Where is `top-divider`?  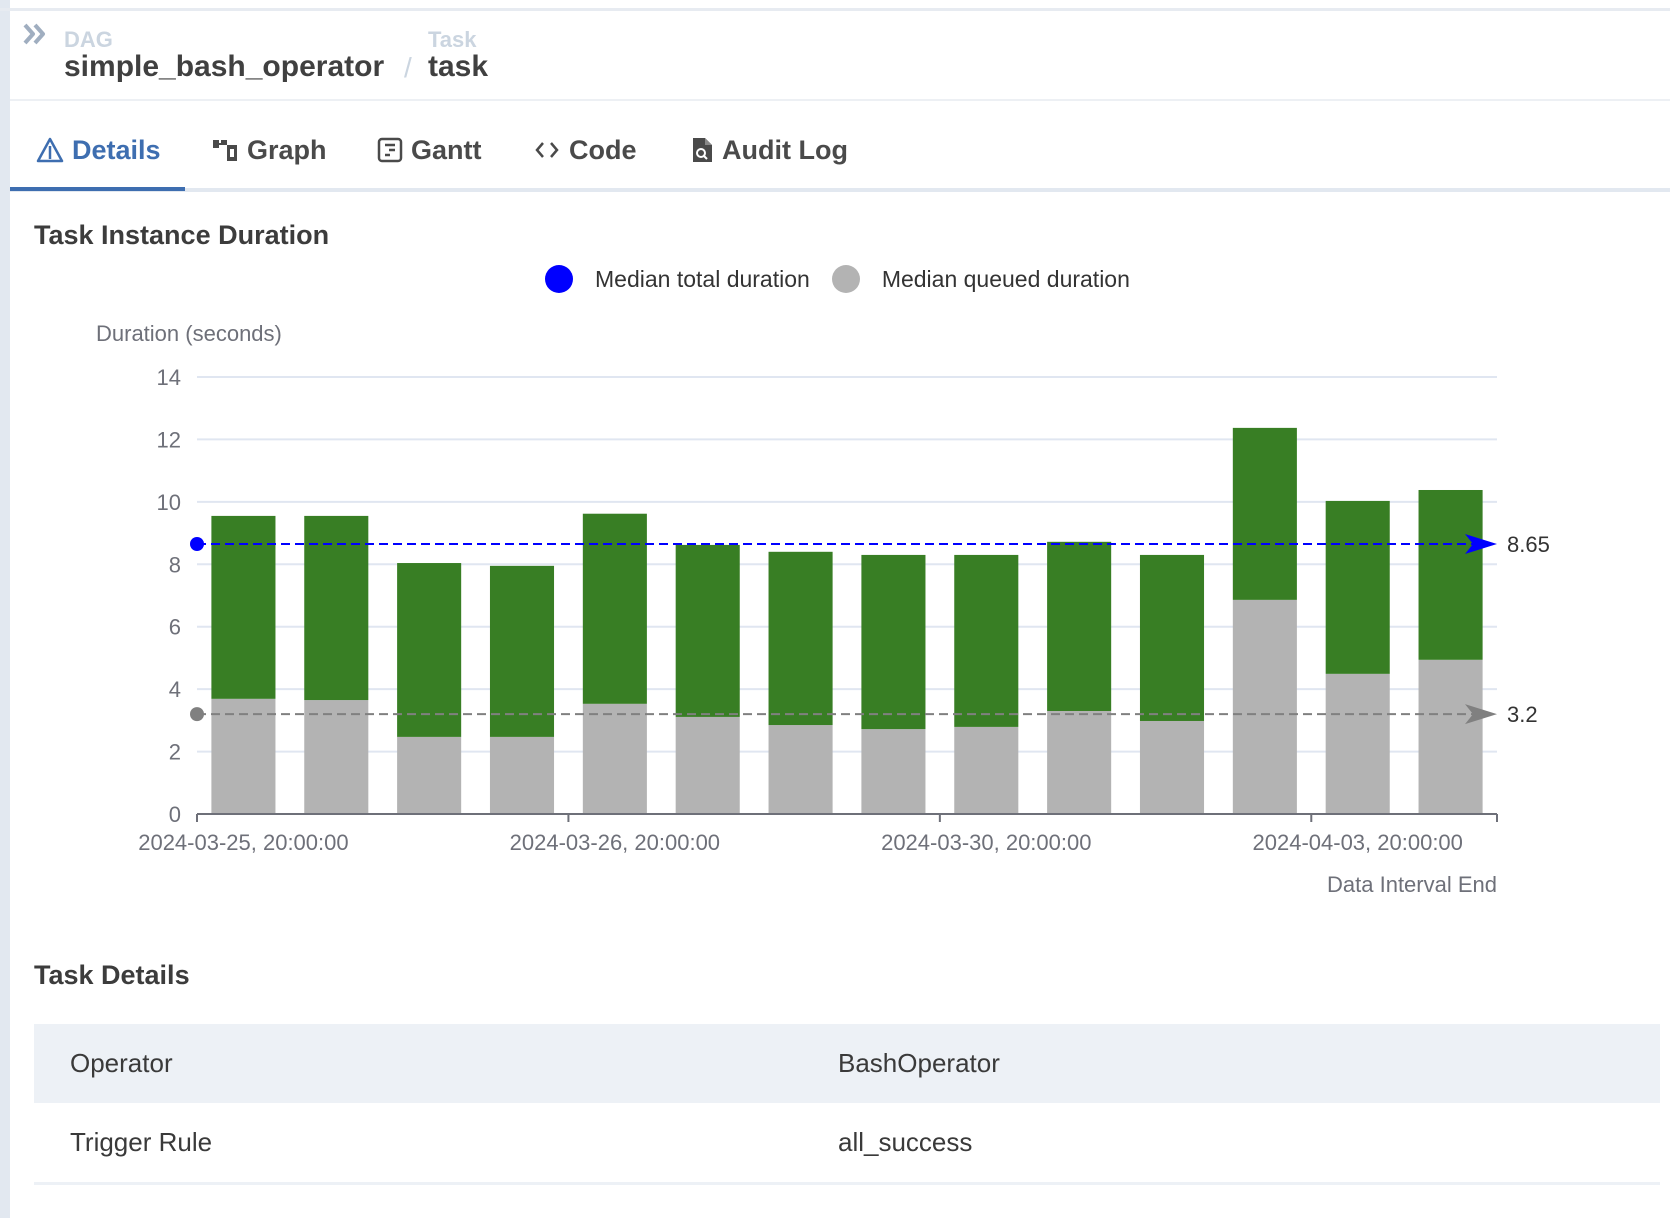 top-divider is located at coordinates (835, 9).